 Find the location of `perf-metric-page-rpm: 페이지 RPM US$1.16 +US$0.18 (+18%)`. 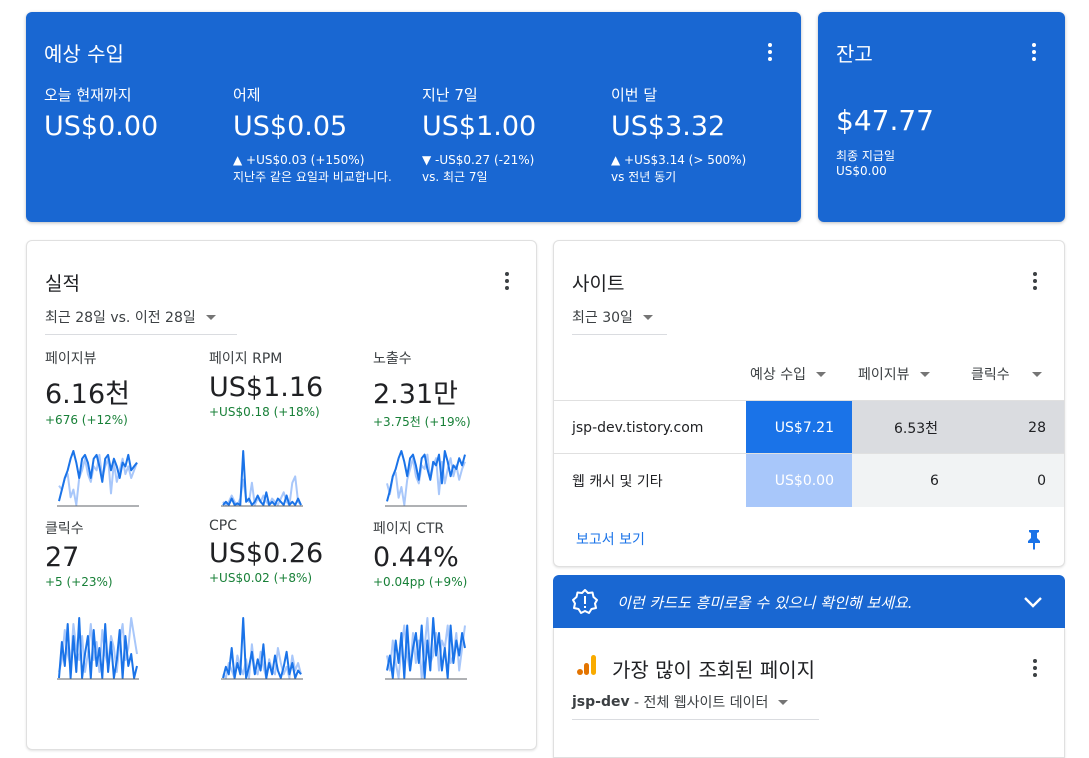

perf-metric-page-rpm: 페이지 RPM US$1.16 +US$0.18 (+18%) is located at coordinates (289, 383).